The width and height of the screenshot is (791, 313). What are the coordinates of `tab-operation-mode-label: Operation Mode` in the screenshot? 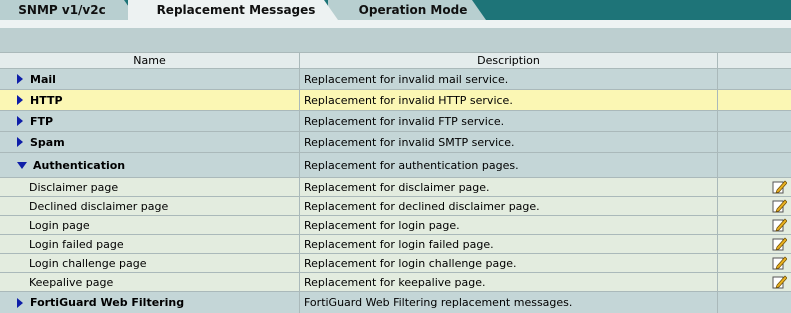 It's located at (413, 10).